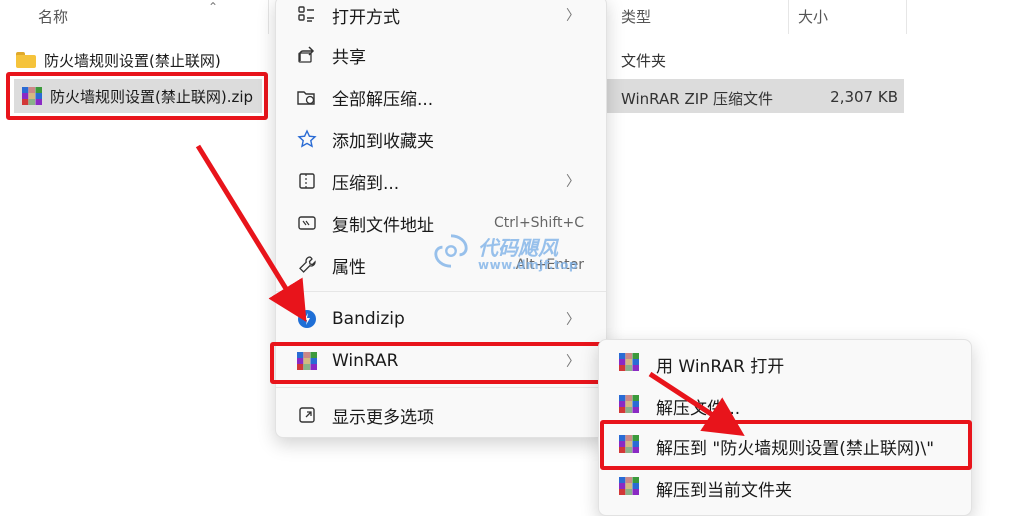  What do you see at coordinates (307, 415) in the screenshot?
I see `more-options-icon` at bounding box center [307, 415].